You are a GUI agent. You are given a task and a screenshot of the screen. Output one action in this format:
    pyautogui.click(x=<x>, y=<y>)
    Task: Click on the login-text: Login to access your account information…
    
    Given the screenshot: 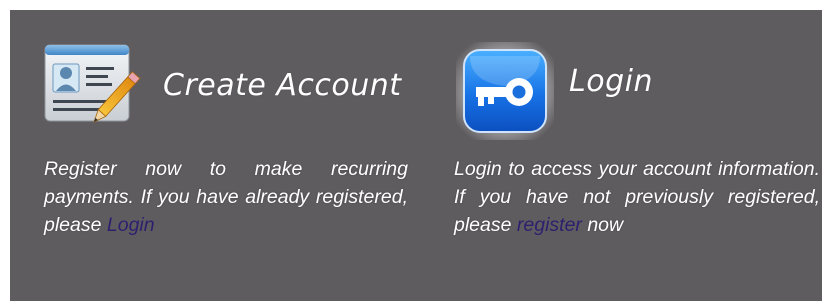 What is the action you would take?
    pyautogui.click(x=637, y=197)
    